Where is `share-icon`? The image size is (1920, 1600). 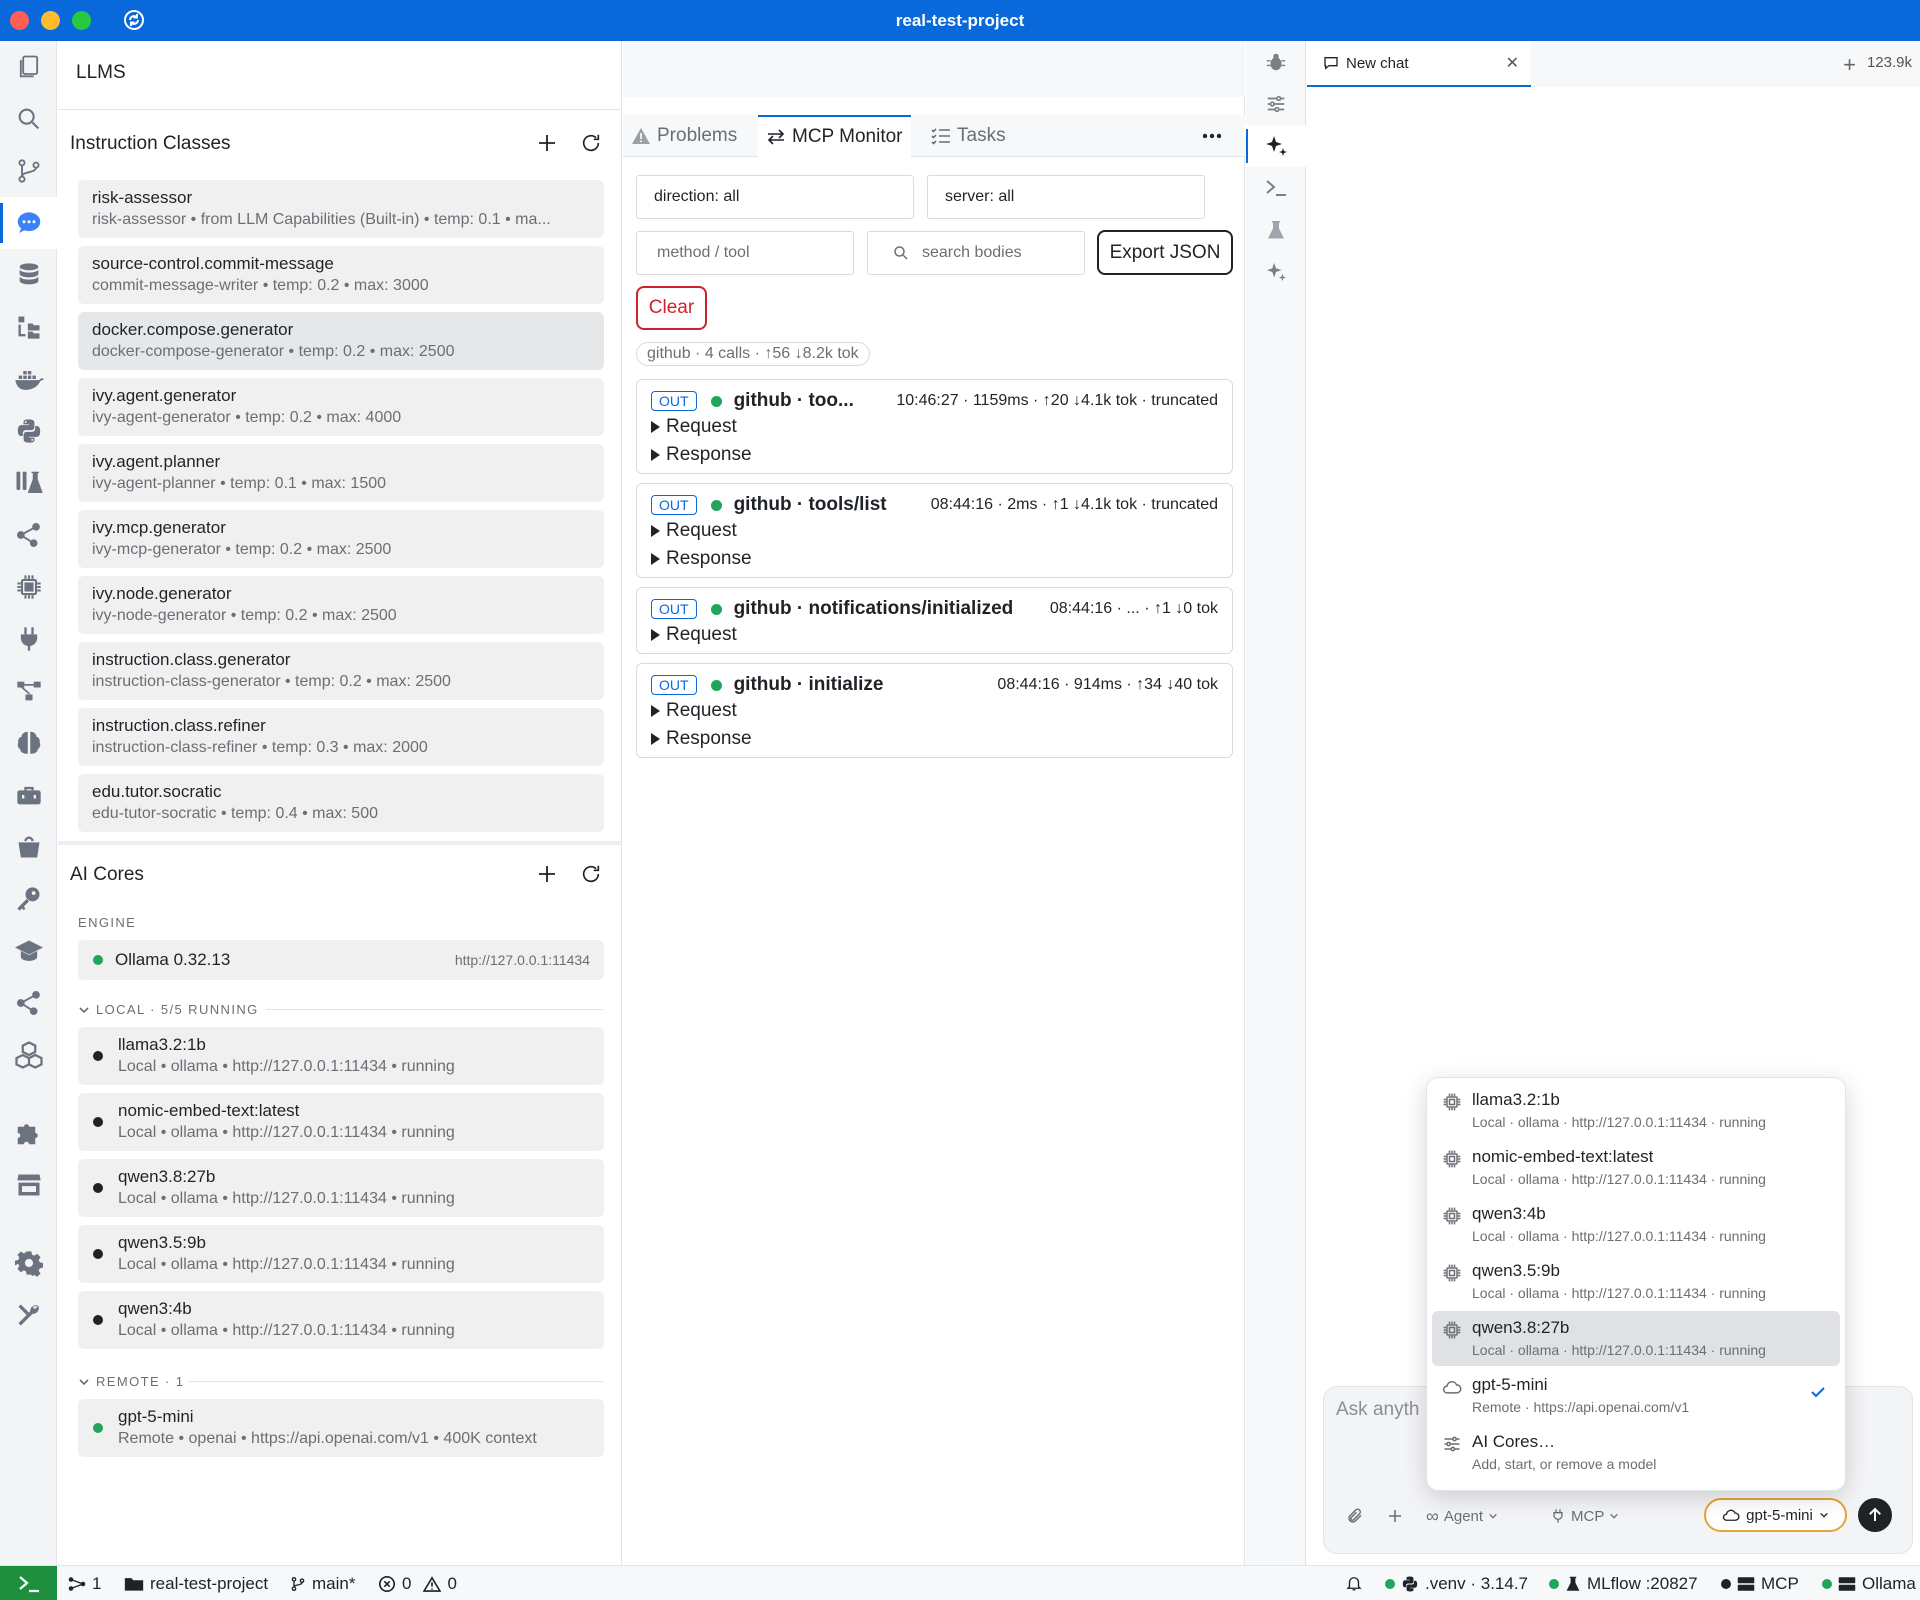 share-icon is located at coordinates (28, 1003).